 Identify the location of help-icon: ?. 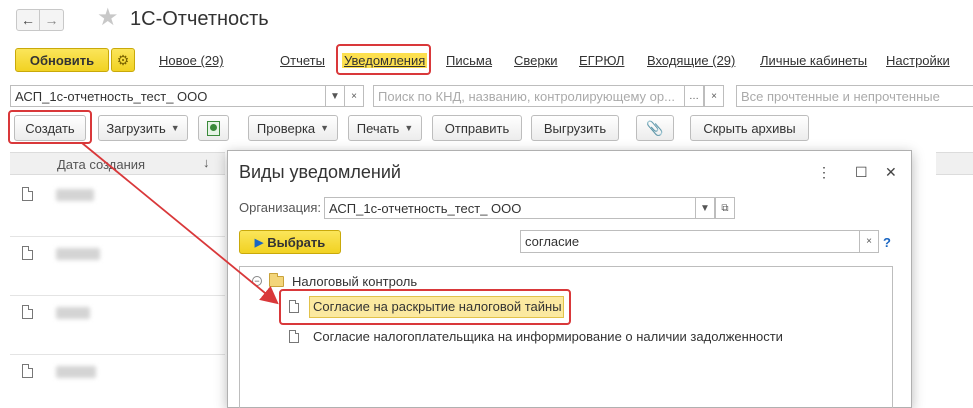
(887, 242).